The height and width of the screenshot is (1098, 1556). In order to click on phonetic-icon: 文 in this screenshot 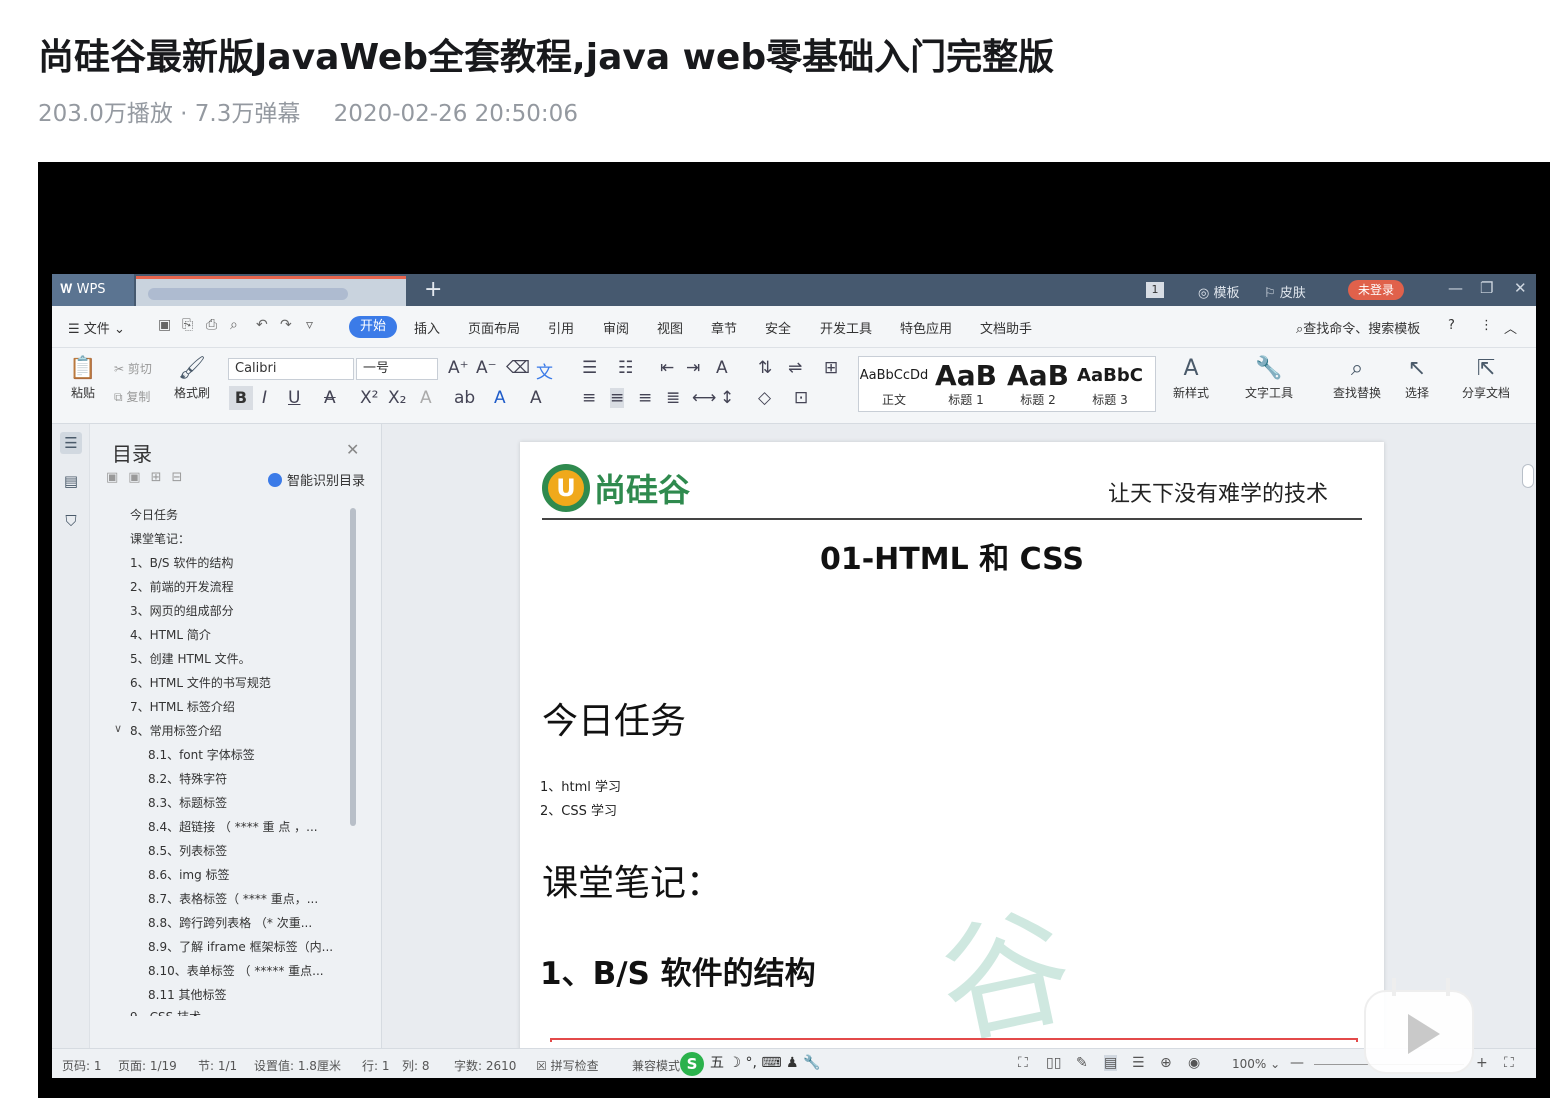, I will do `click(544, 370)`.